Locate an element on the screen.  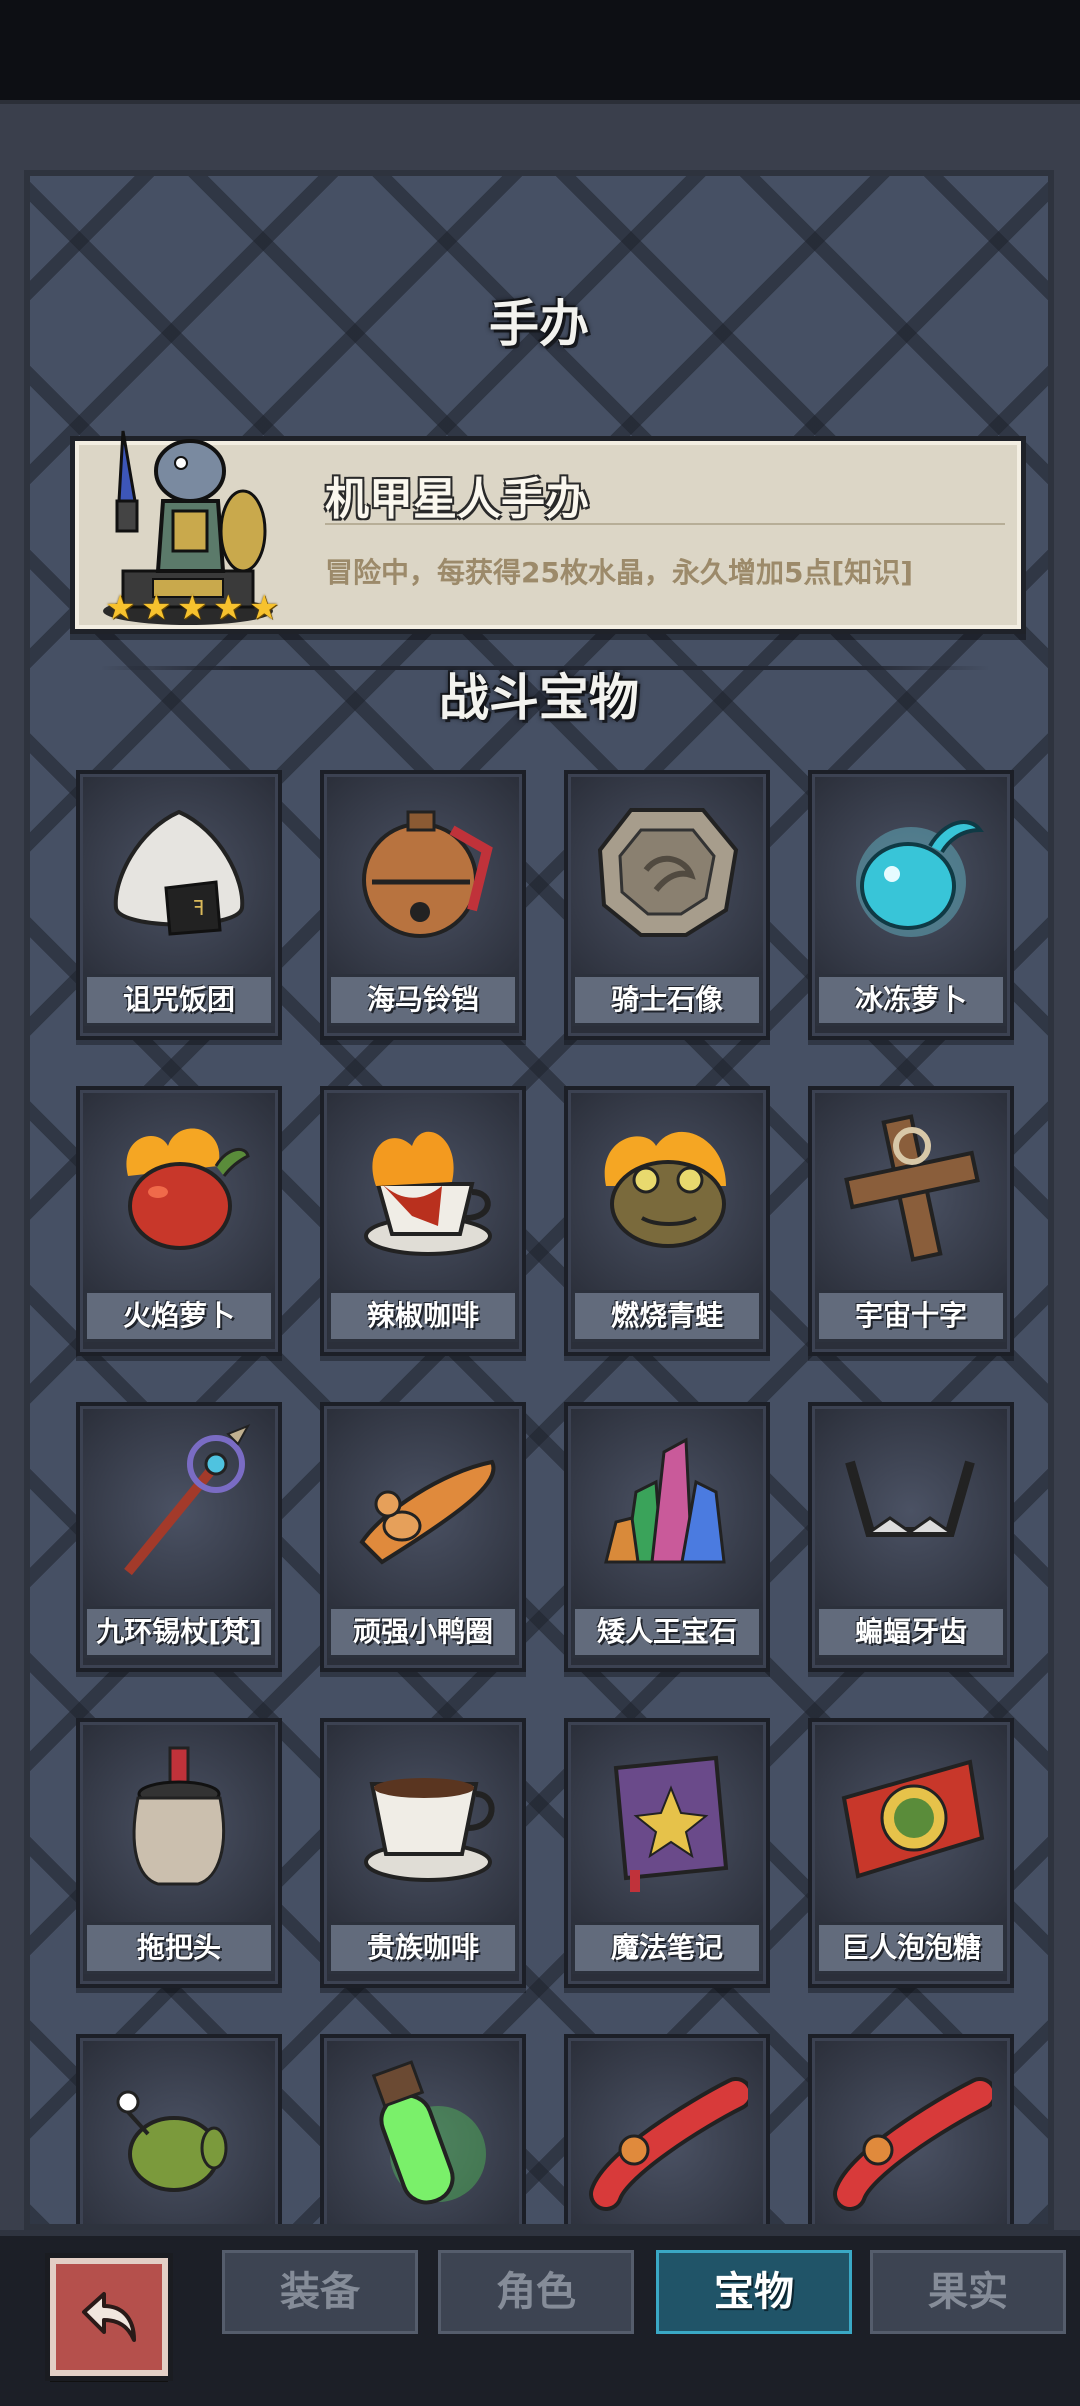
figure-section-title: 手办 is located at coordinates (539, 324).